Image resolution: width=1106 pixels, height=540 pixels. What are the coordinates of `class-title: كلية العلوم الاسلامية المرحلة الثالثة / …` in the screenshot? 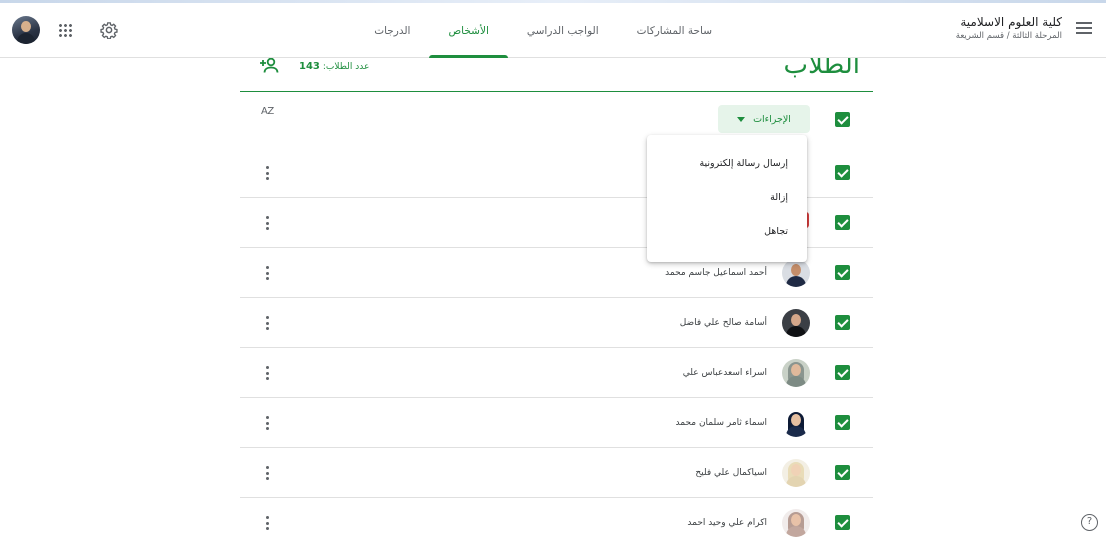 It's located at (952, 28).